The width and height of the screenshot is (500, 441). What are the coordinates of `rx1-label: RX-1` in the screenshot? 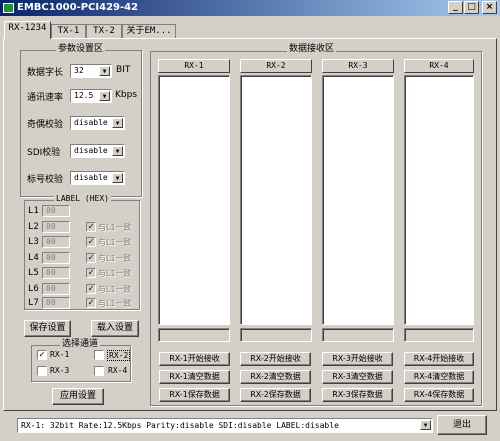 It's located at (60, 354).